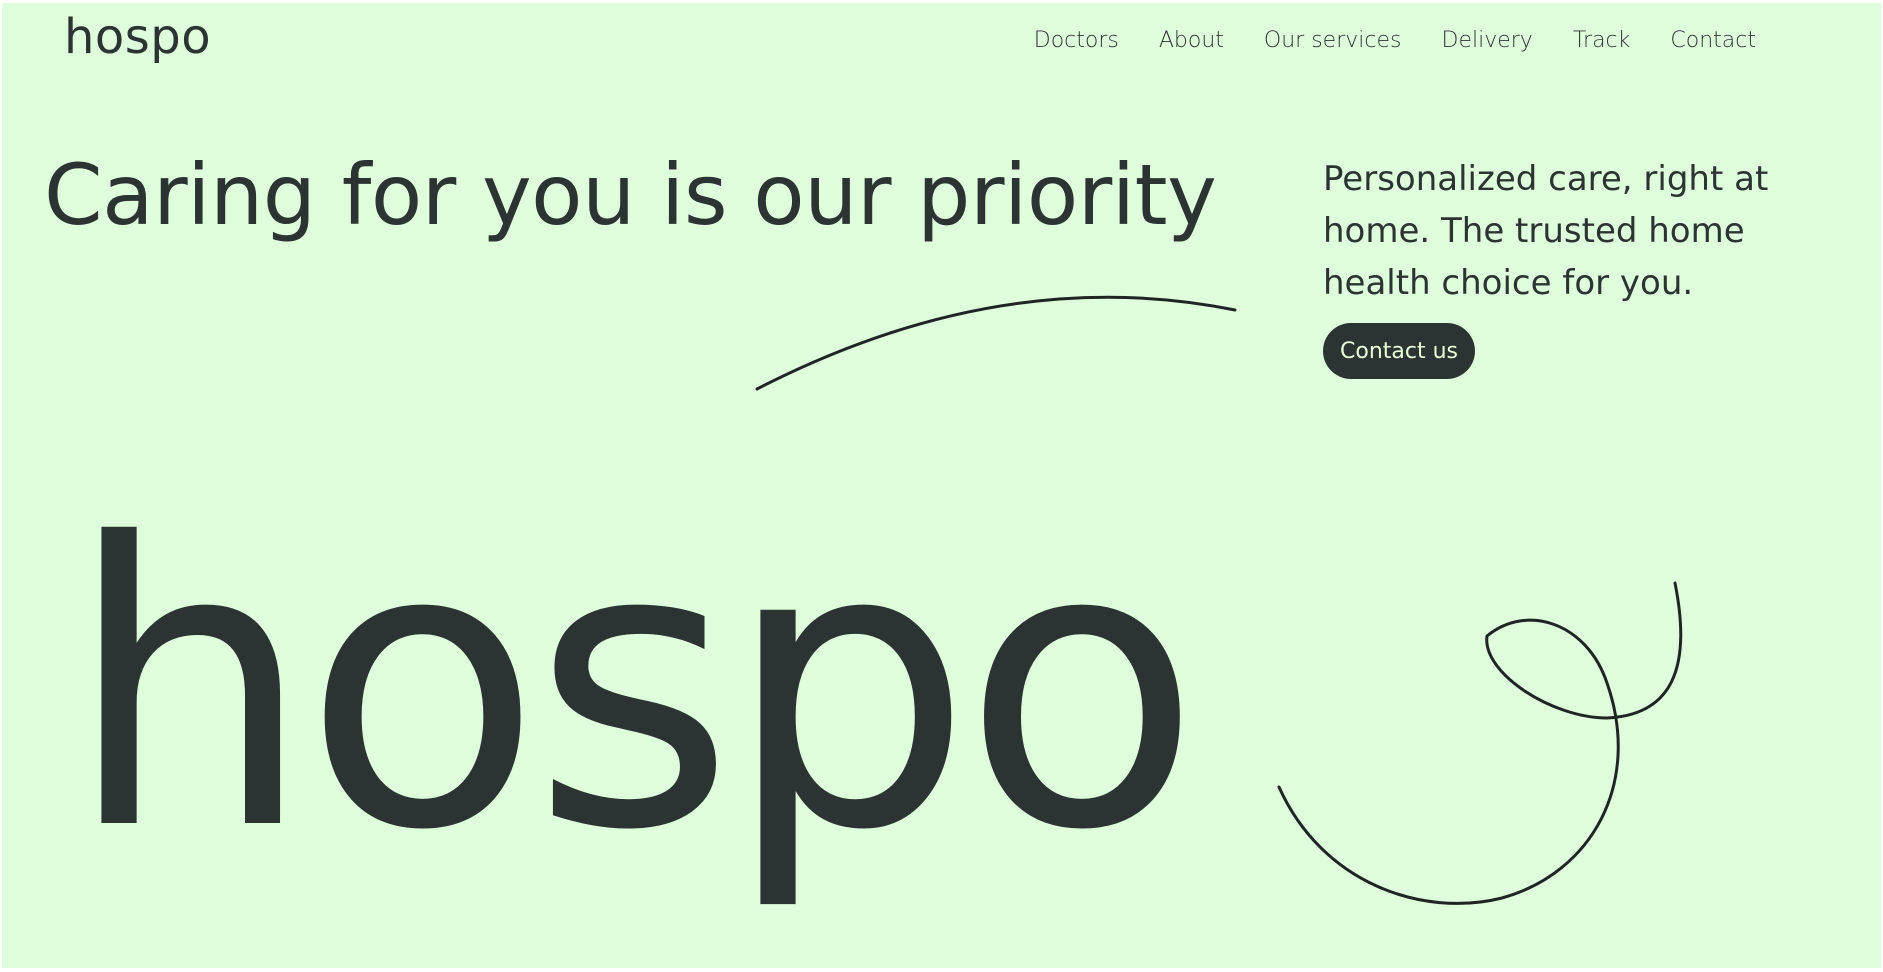 The image size is (1883, 972). What do you see at coordinates (1602, 40) in the screenshot?
I see `nav-link-track: Track` at bounding box center [1602, 40].